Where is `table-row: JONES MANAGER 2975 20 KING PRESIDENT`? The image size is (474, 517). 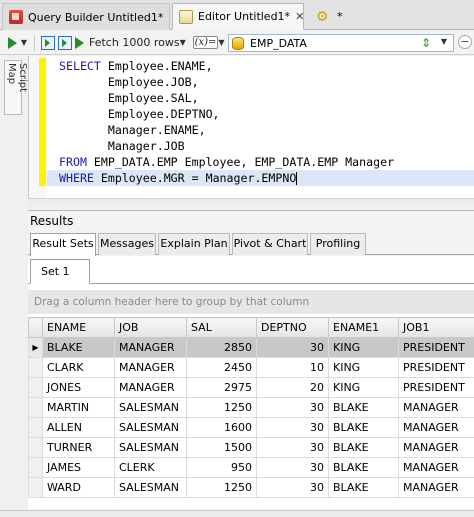 table-row: JONES MANAGER 2975 20 KING PRESIDENT is located at coordinates (251, 387).